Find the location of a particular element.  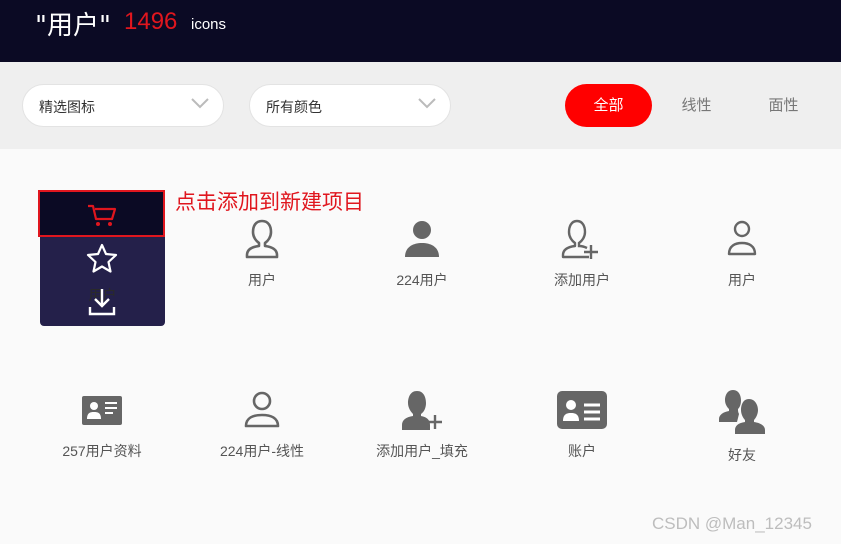

friends-icon is located at coordinates (742, 412).